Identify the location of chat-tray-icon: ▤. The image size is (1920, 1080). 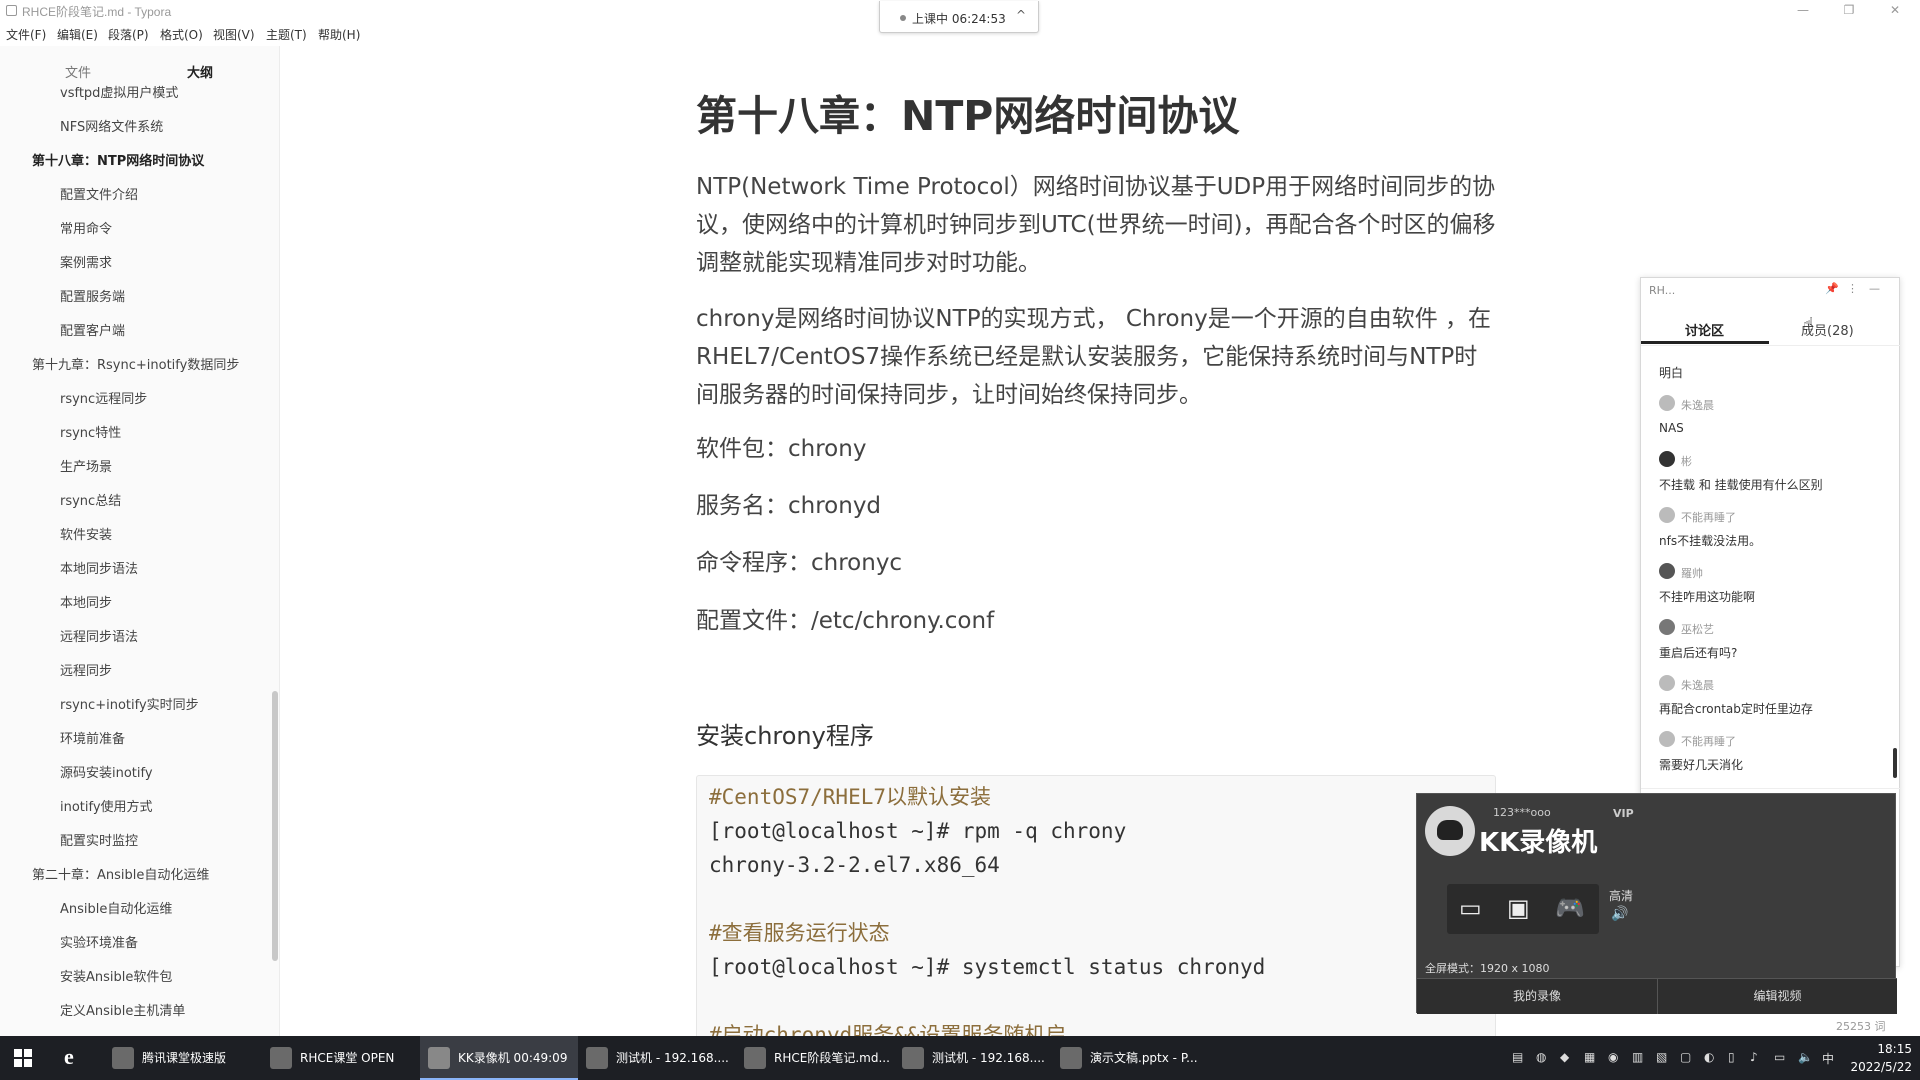
(1517, 1057).